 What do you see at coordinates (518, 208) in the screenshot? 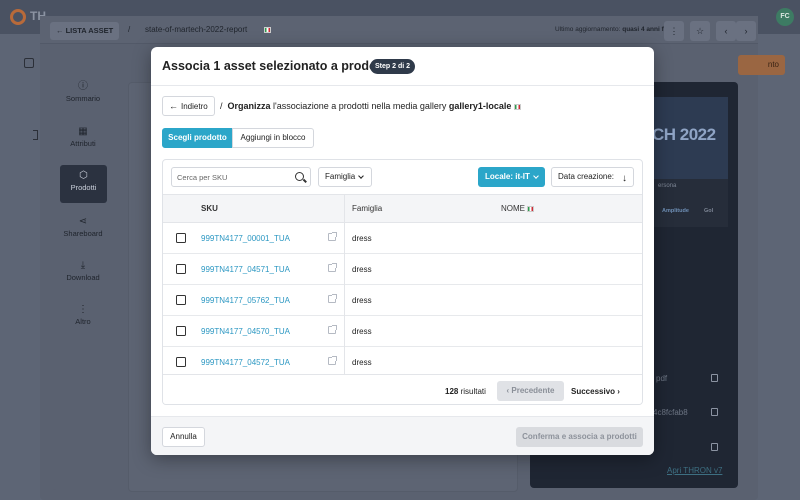
I see `column-header-nome: NOME` at bounding box center [518, 208].